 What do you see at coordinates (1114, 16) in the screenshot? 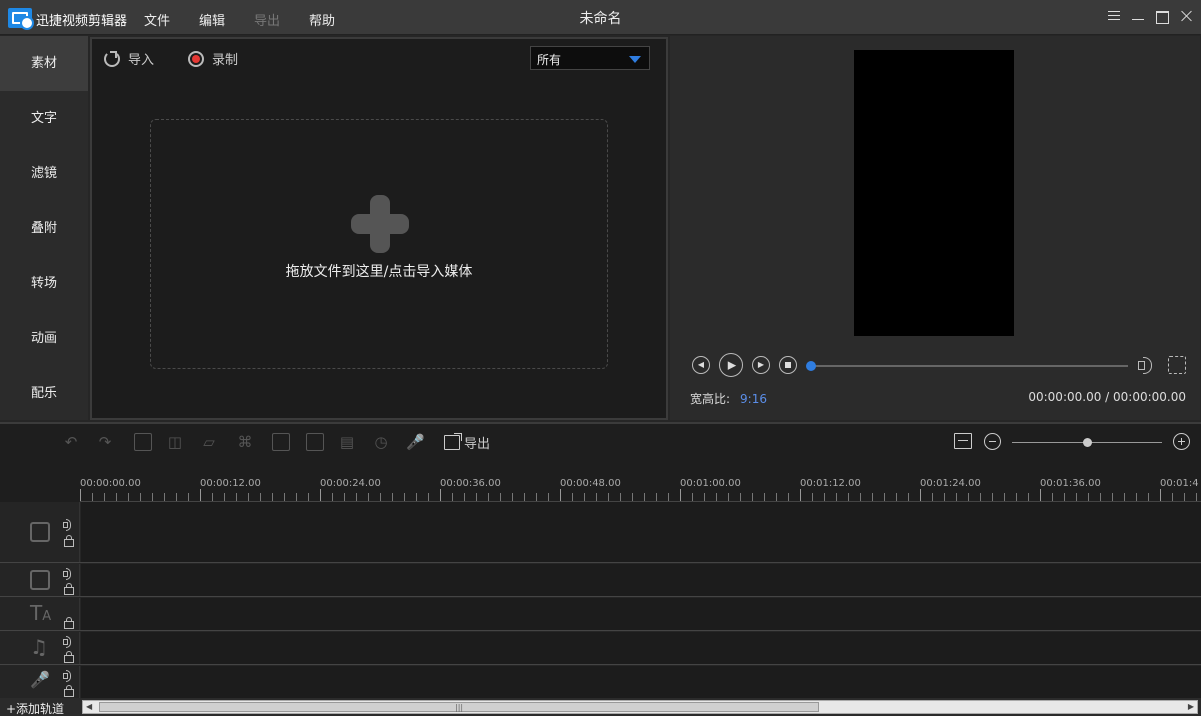
I see `hamburger-menu-icon` at bounding box center [1114, 16].